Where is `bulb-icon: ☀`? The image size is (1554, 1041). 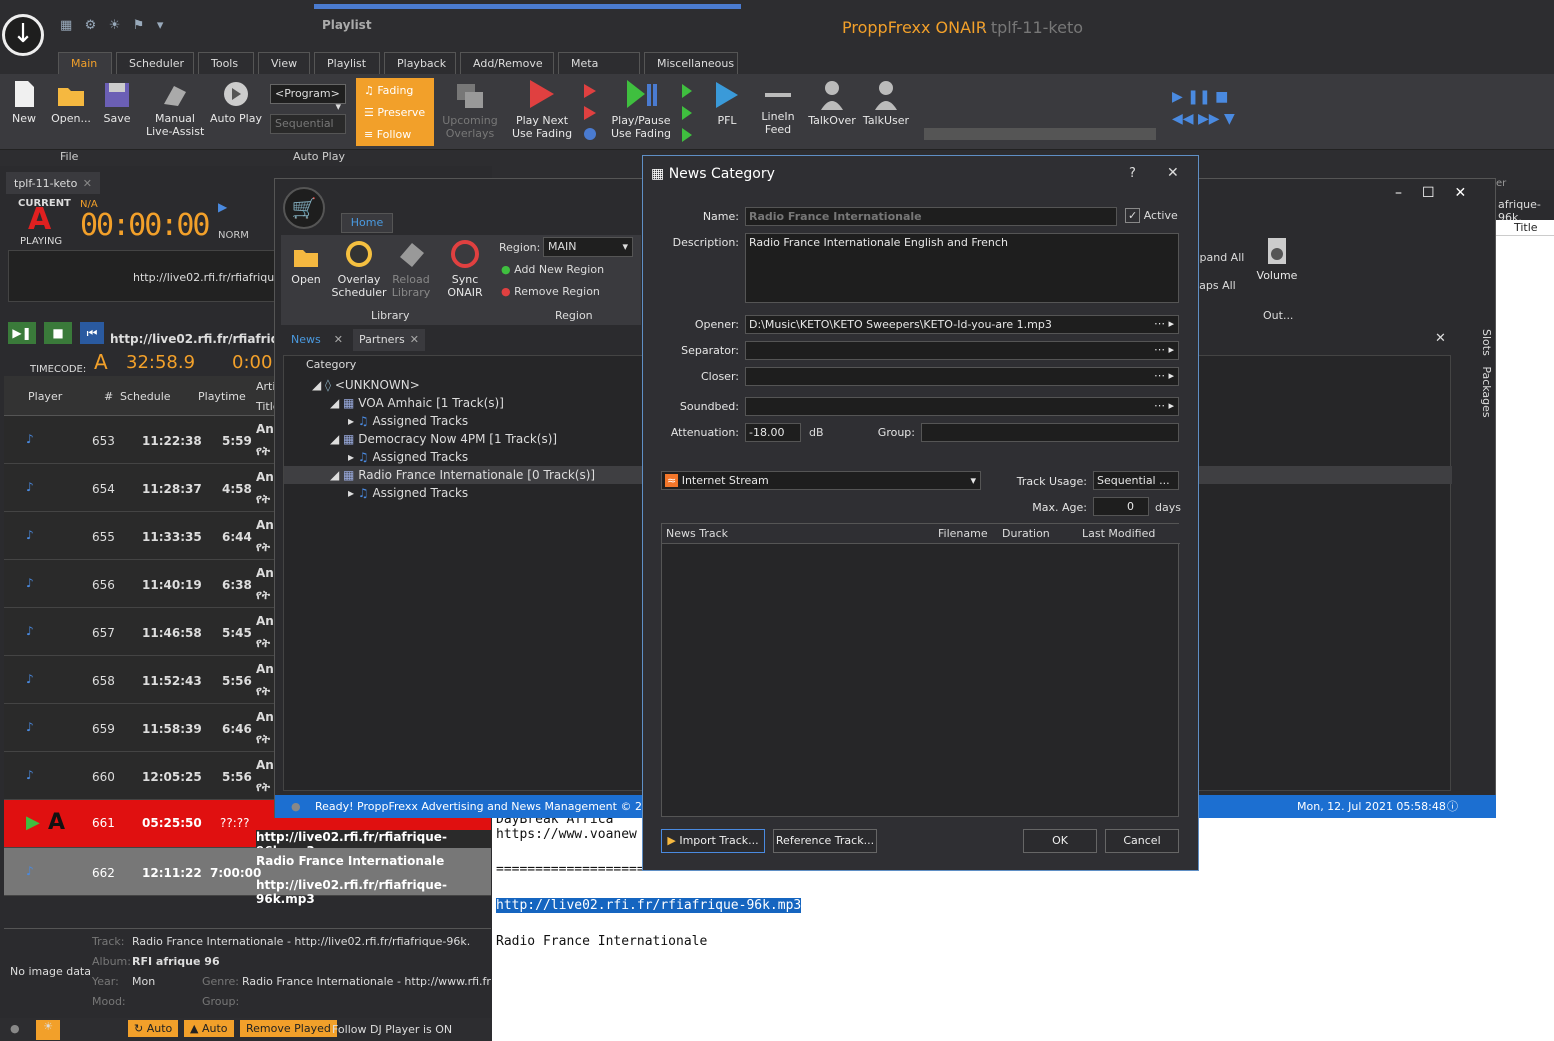
bulb-icon: ☀ is located at coordinates (48, 1030).